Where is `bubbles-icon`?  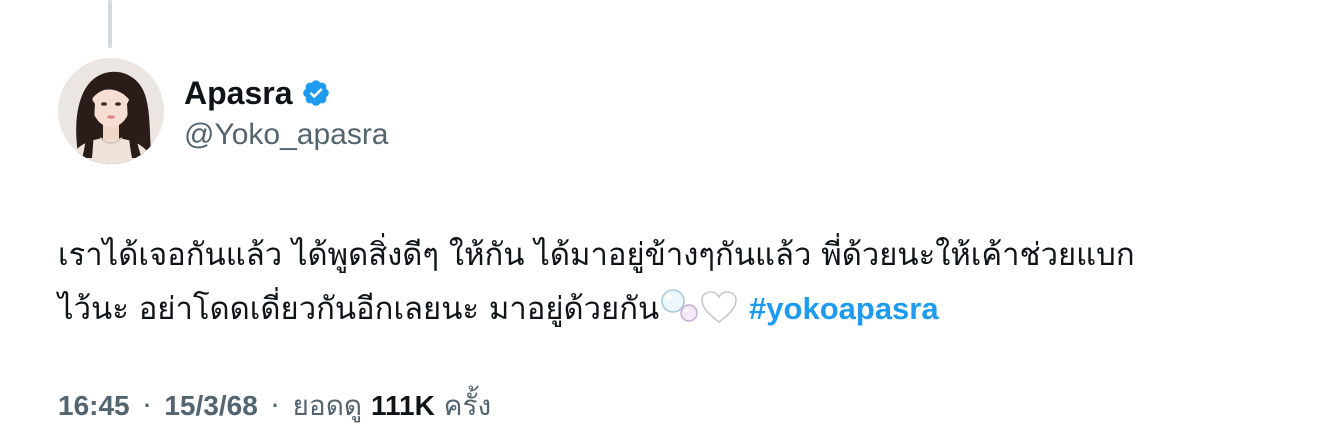 bubbles-icon is located at coordinates (679, 314).